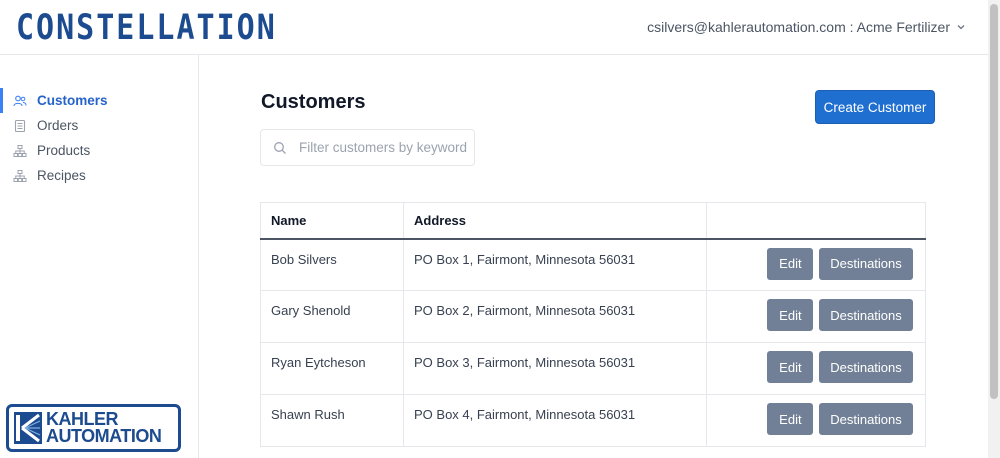 This screenshot has width=1000, height=458. I want to click on chevron-down-icon, so click(961, 27).